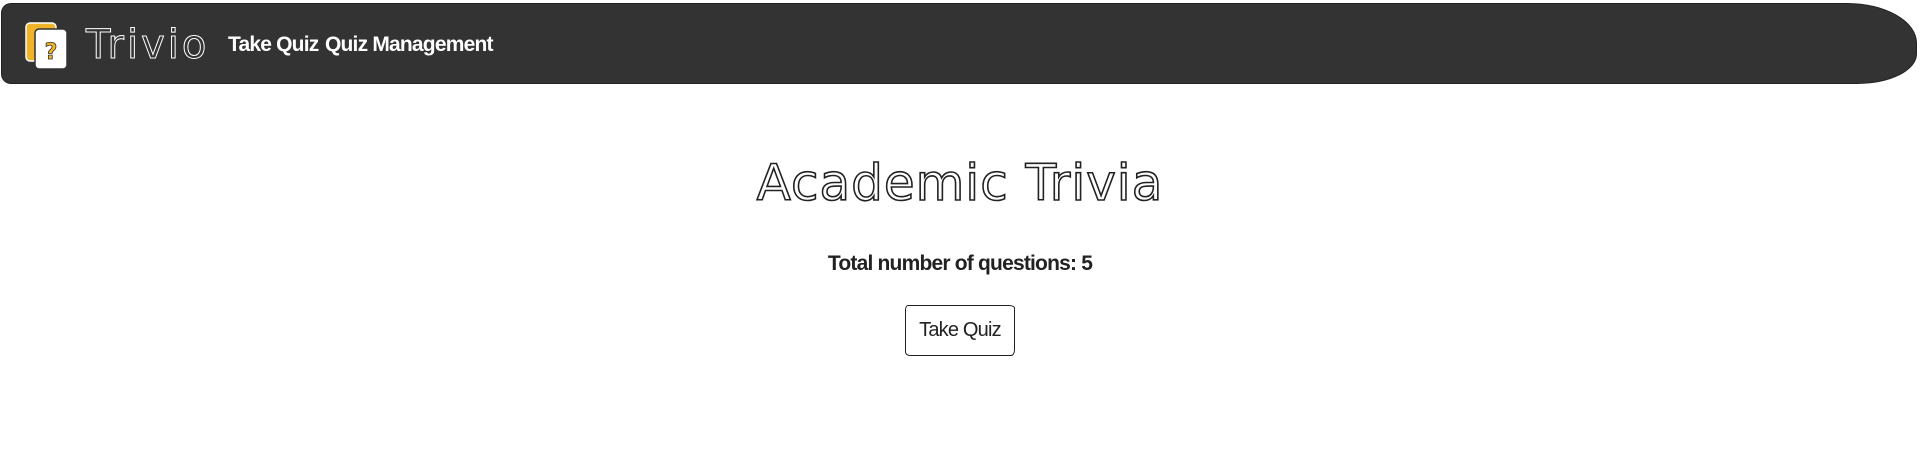 This screenshot has width=1920, height=470. I want to click on question-count: Total number of questions: 5, so click(960, 264).